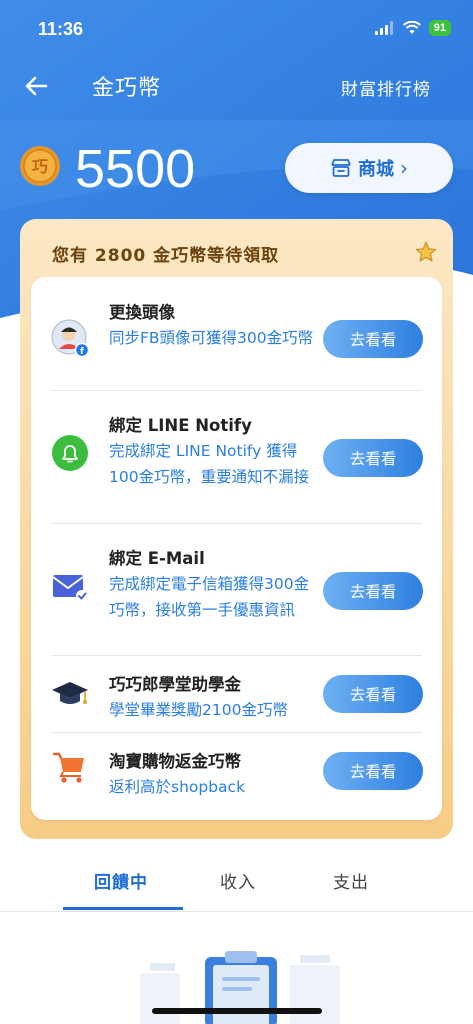  Describe the element at coordinates (351, 880) in the screenshot. I see `tab-expense: 支出` at that location.